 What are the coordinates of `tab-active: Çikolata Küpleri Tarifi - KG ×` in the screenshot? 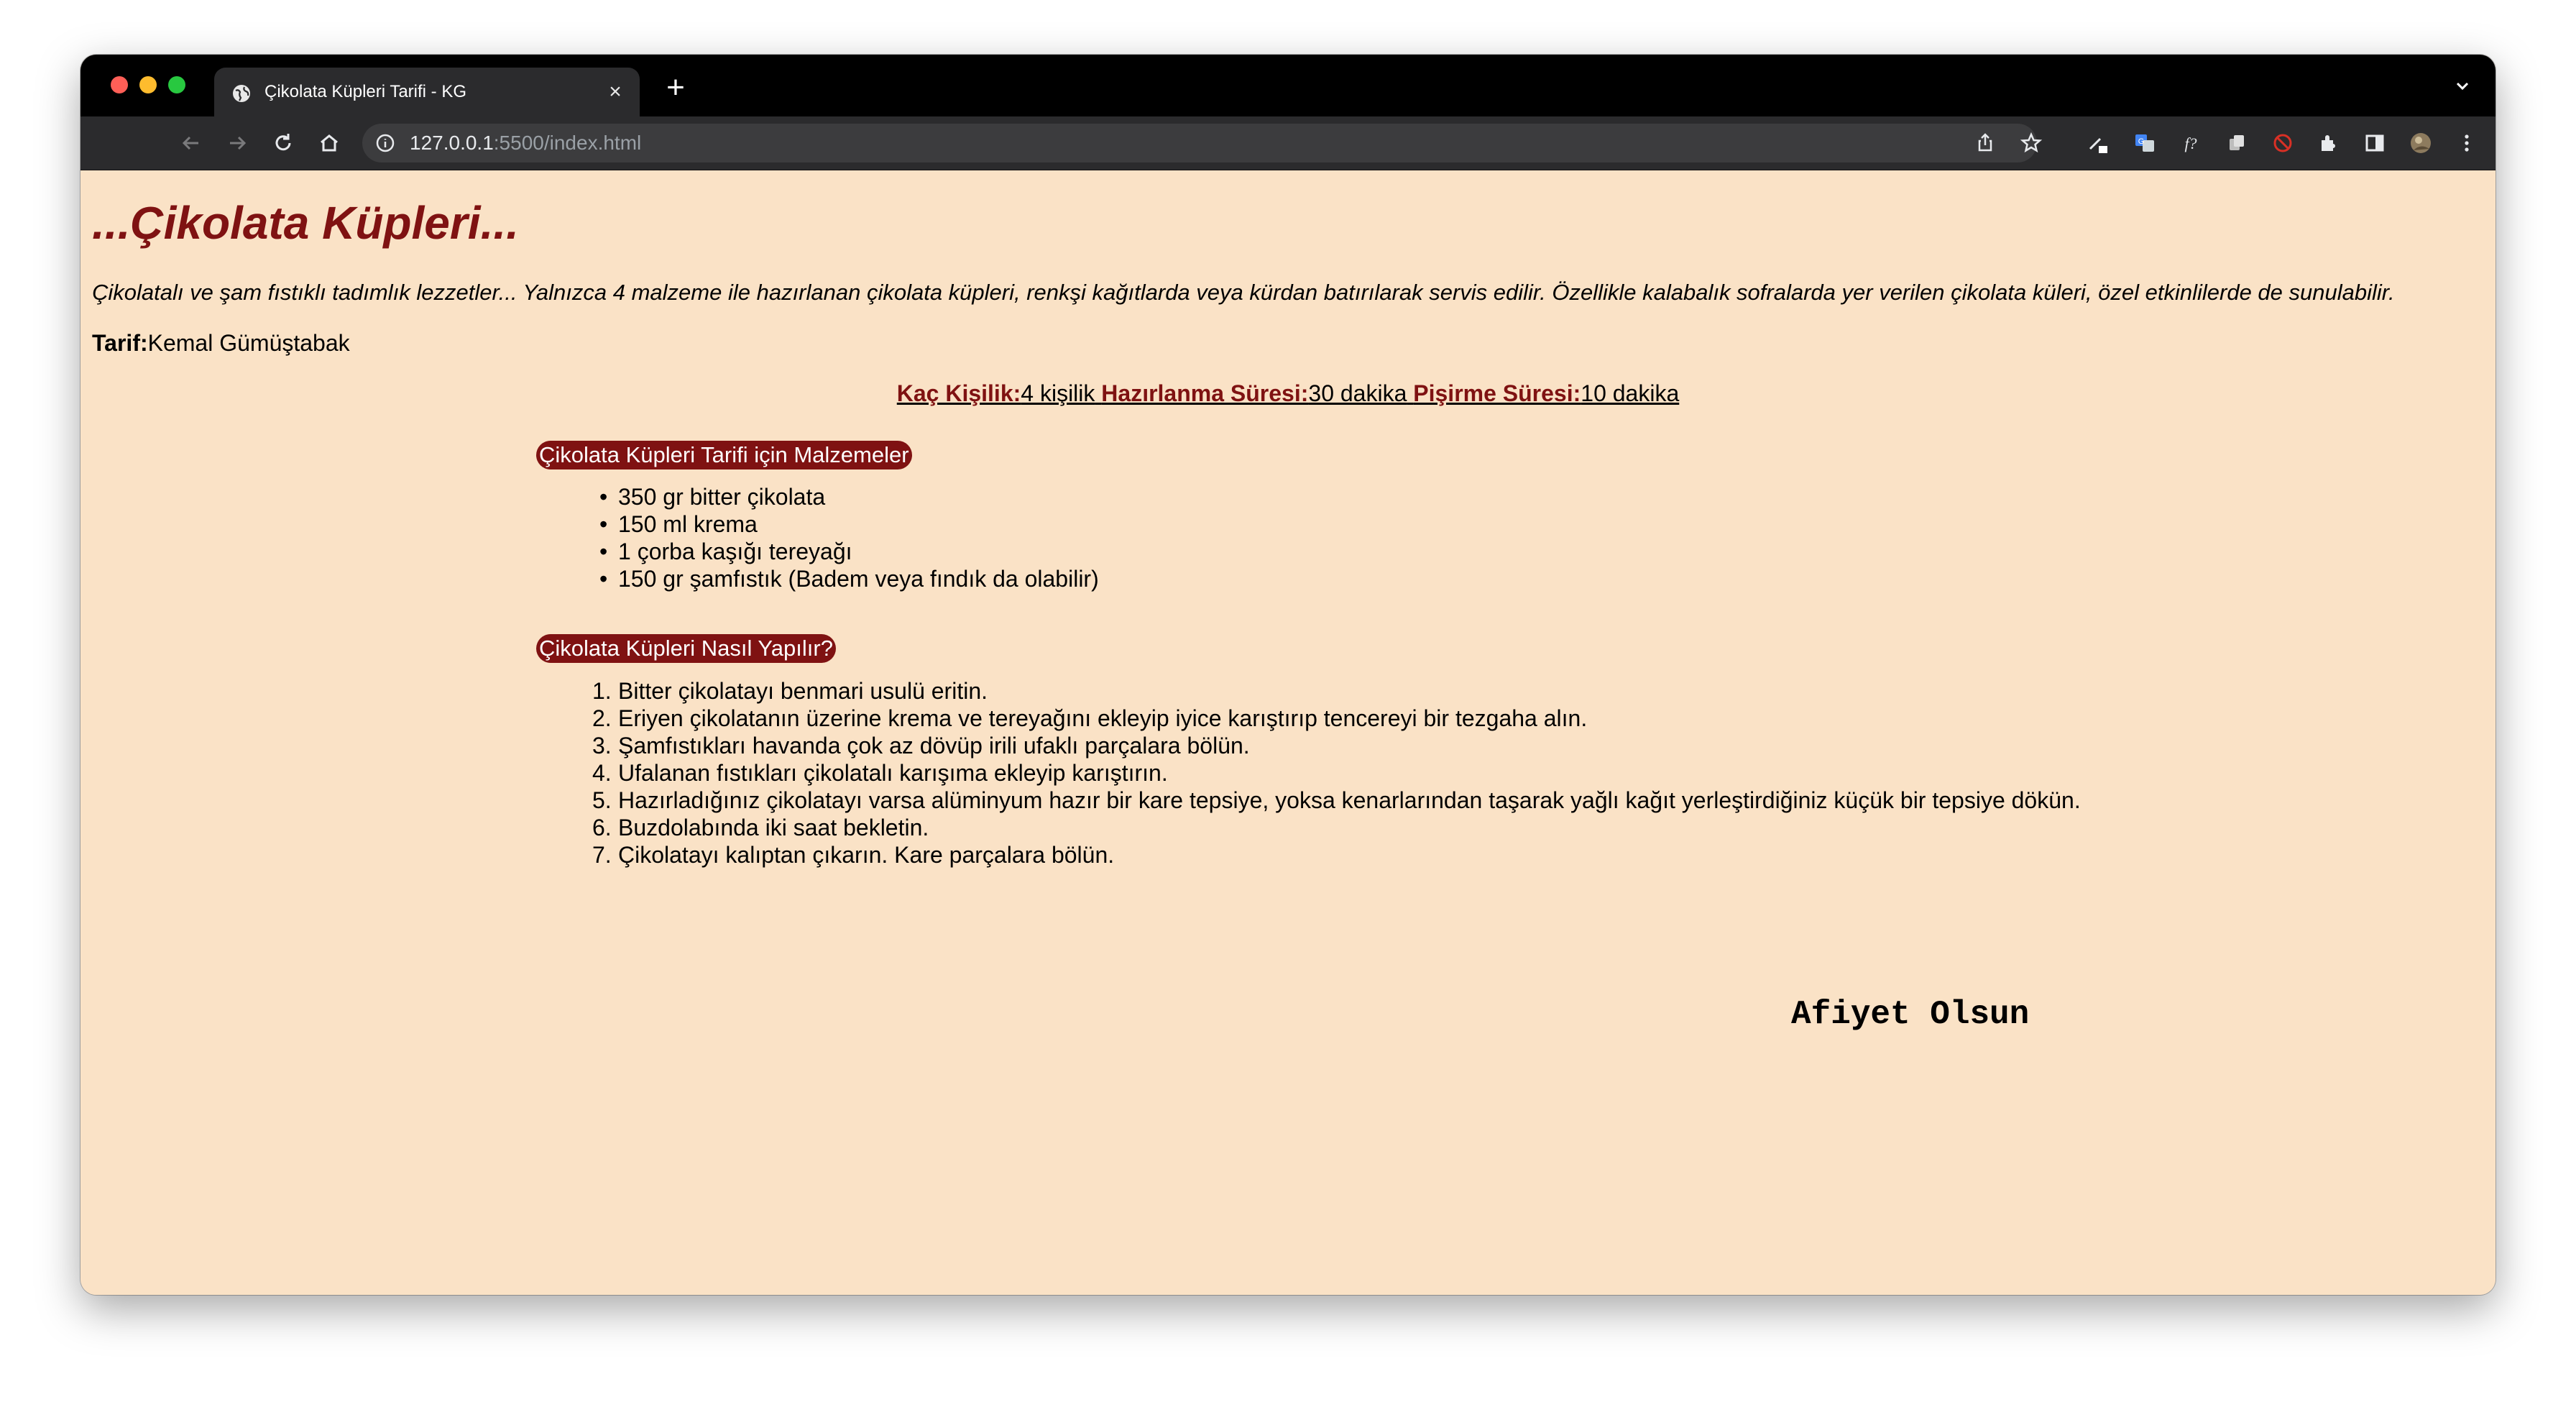 It's located at (427, 92).